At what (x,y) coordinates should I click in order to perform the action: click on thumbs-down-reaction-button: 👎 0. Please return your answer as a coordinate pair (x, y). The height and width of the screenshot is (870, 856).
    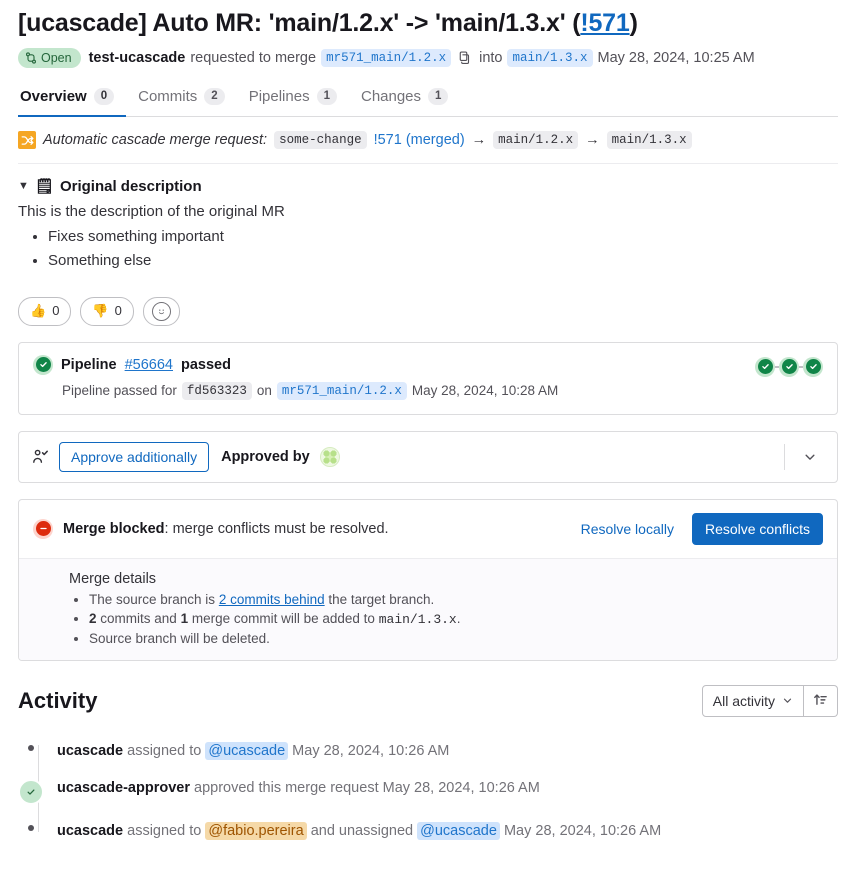
    Looking at the image, I should click on (107, 311).